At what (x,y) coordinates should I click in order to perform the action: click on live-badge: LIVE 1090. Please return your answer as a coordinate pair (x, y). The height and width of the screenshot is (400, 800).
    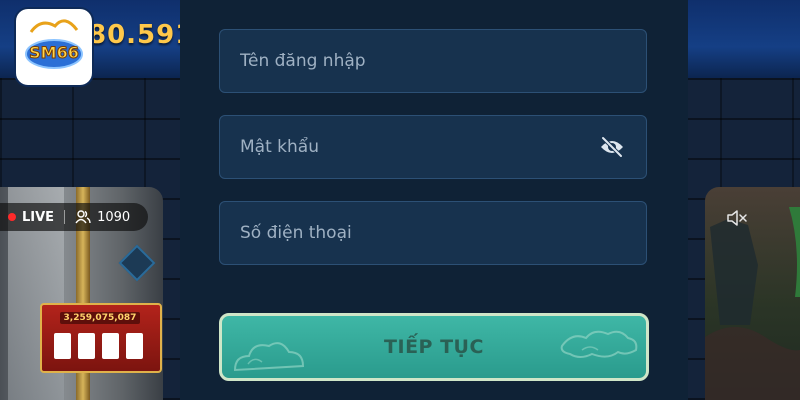
    Looking at the image, I should click on (74, 217).